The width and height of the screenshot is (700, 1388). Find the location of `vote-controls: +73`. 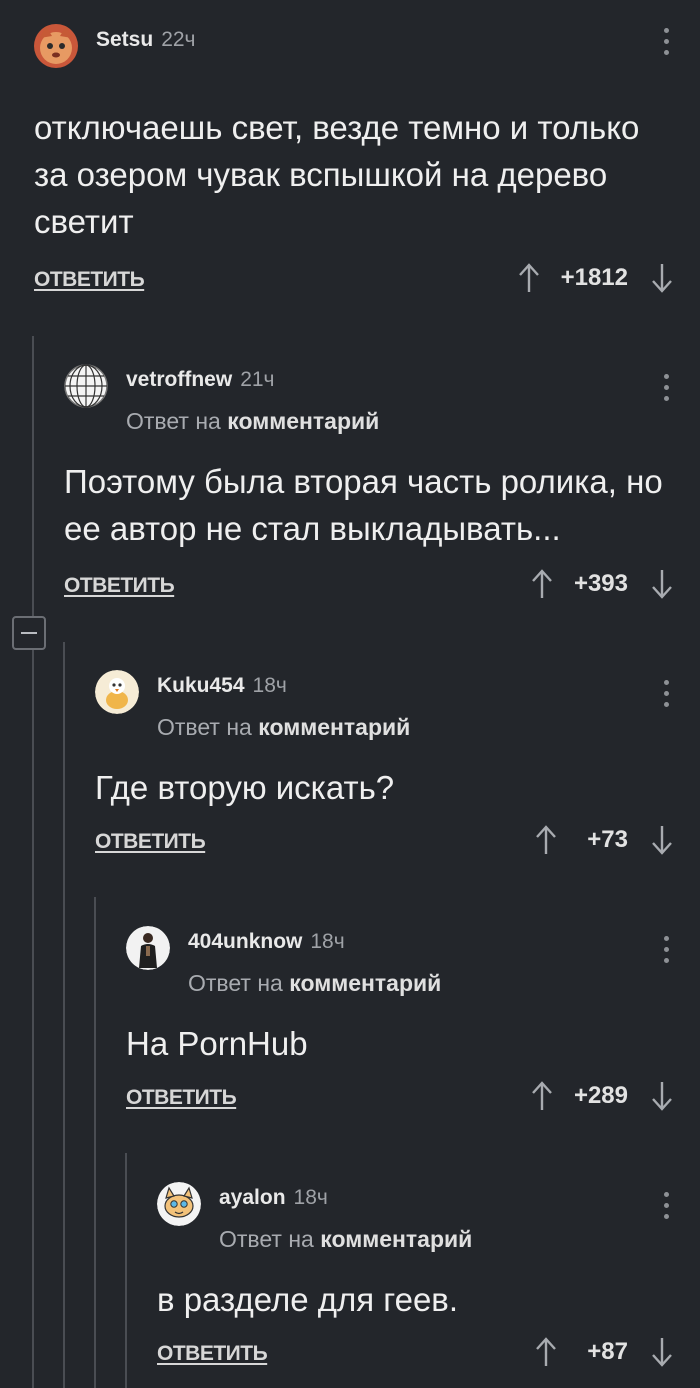

vote-controls: +73 is located at coordinates (604, 840).